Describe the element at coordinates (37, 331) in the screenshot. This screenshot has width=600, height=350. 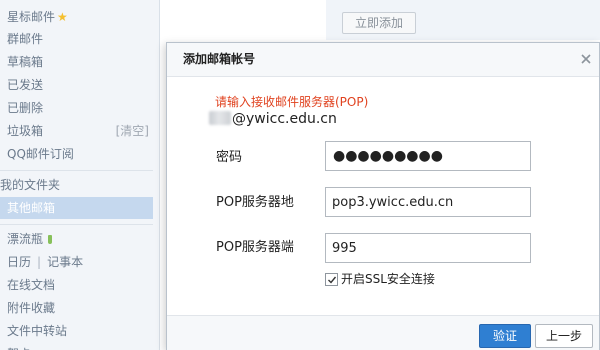
I see `sidebar-item-label: 文件中转站` at that location.